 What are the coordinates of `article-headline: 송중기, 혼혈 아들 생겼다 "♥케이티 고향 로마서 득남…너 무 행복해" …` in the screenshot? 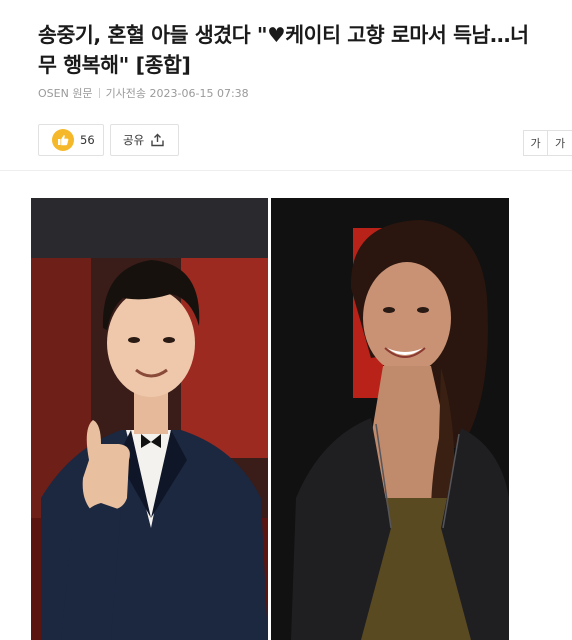 It's located at (305, 50).